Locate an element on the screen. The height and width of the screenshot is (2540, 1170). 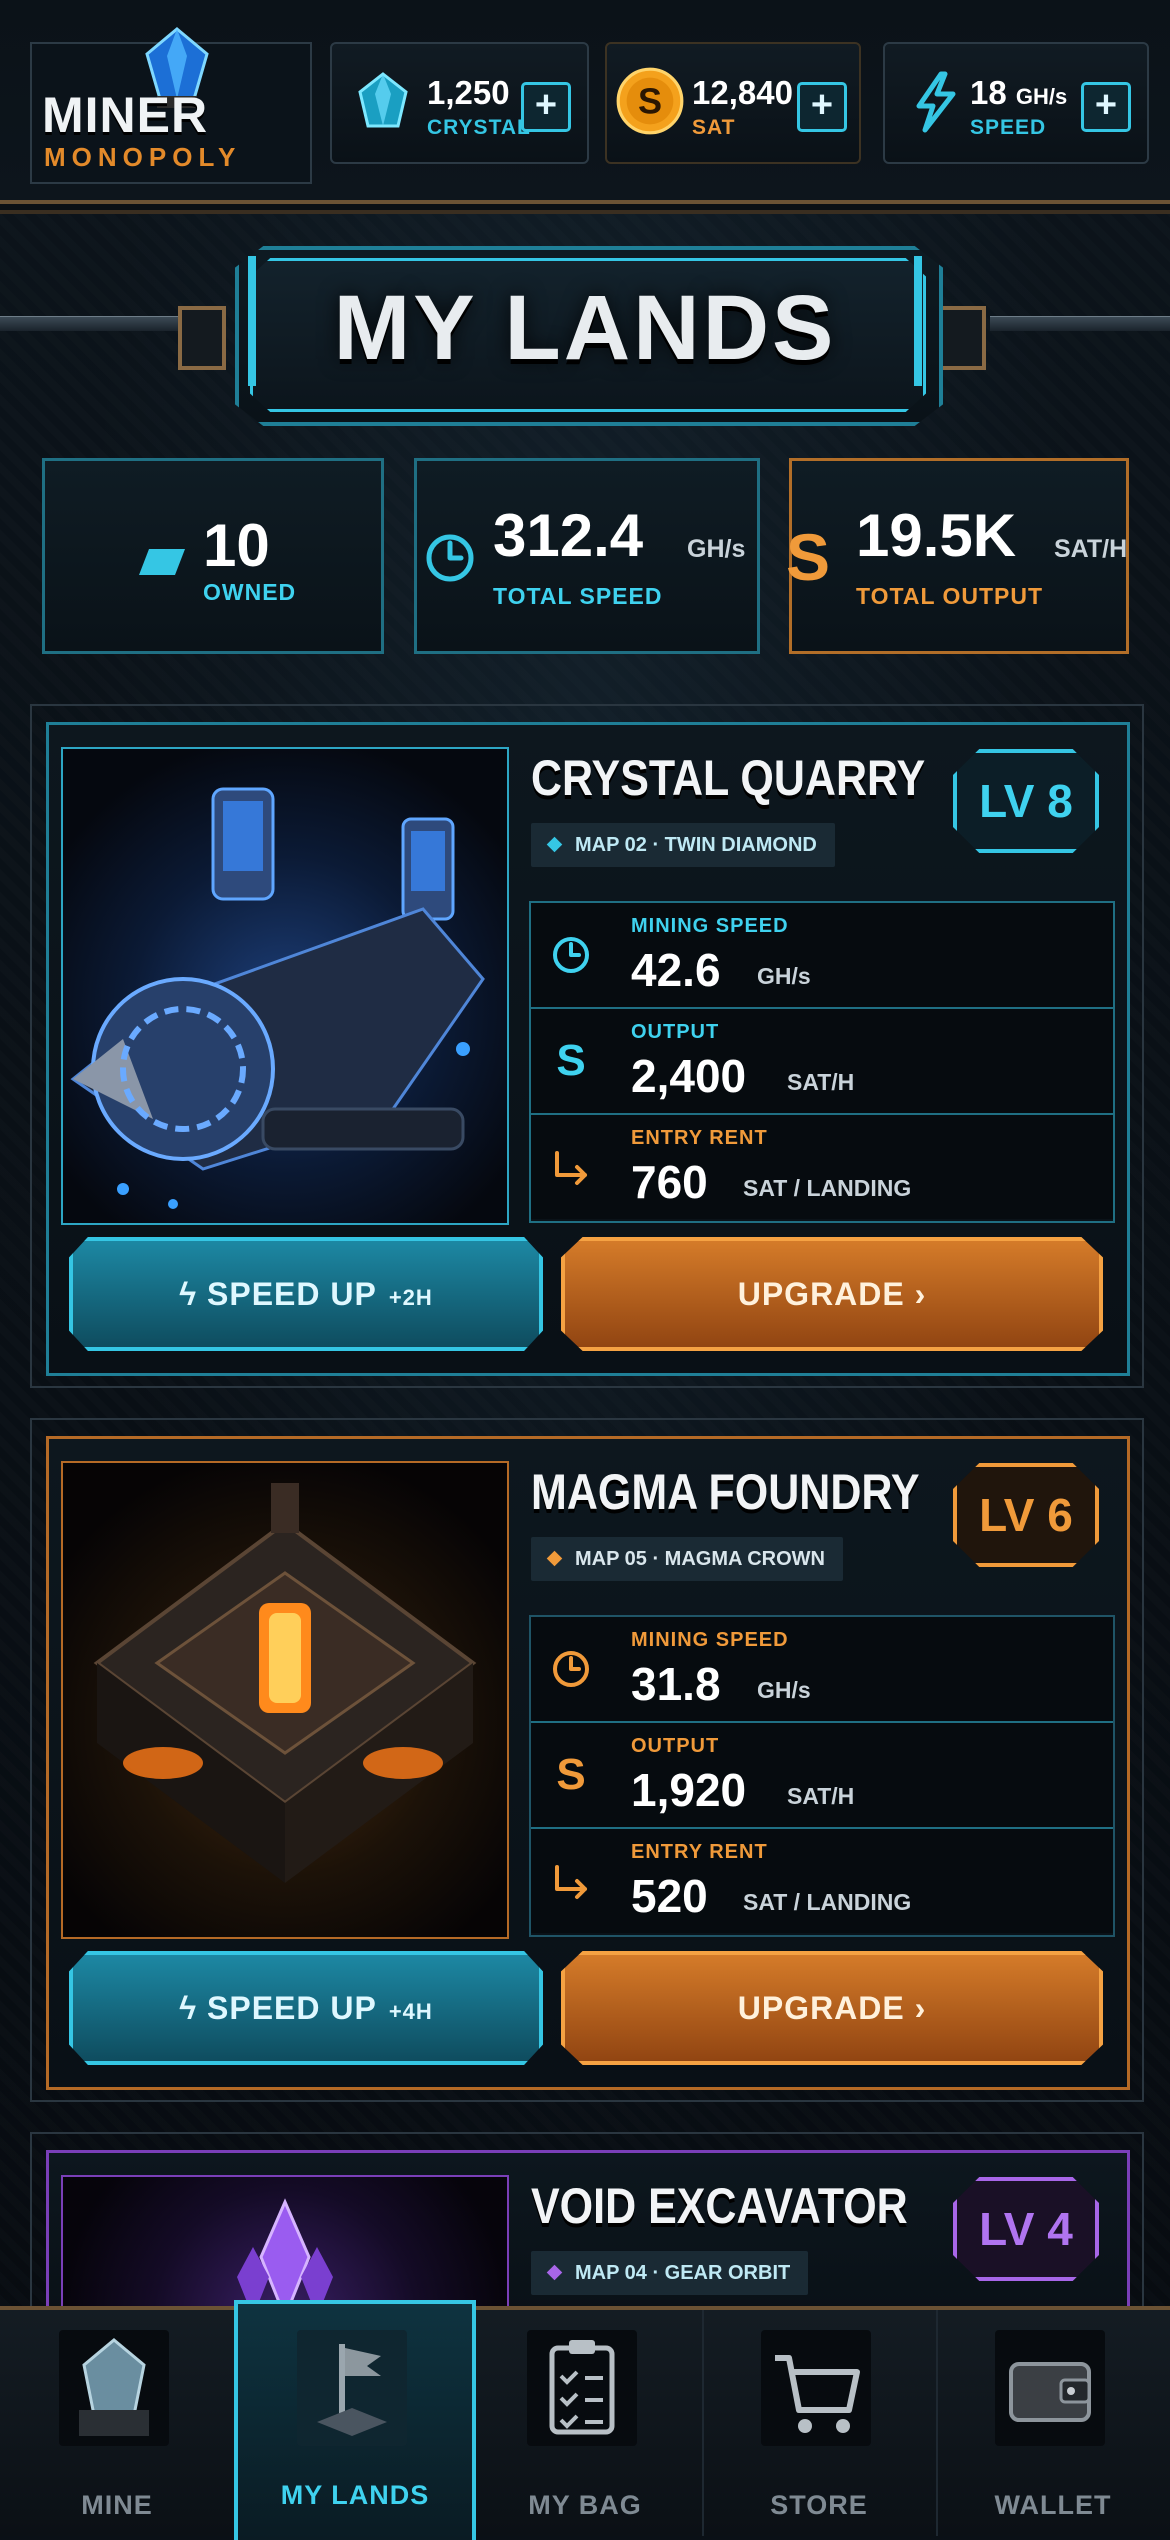
entry-rent-row: ENTRY RENT 760 SAT / LANDING is located at coordinates (822, 1167).